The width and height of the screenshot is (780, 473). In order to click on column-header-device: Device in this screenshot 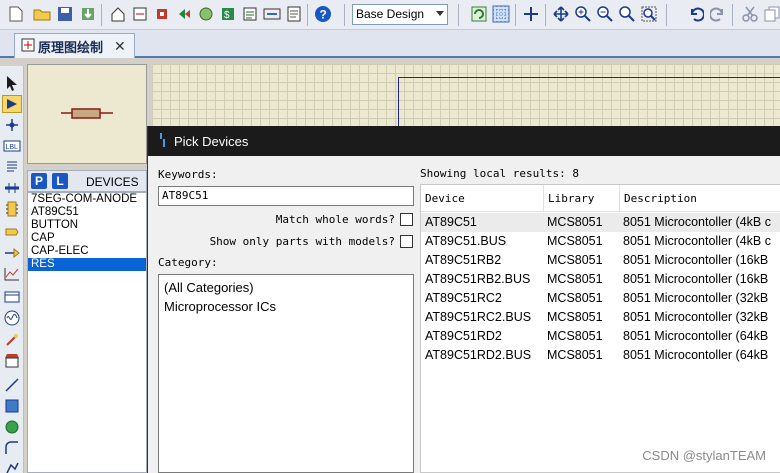, I will do `click(482, 198)`.